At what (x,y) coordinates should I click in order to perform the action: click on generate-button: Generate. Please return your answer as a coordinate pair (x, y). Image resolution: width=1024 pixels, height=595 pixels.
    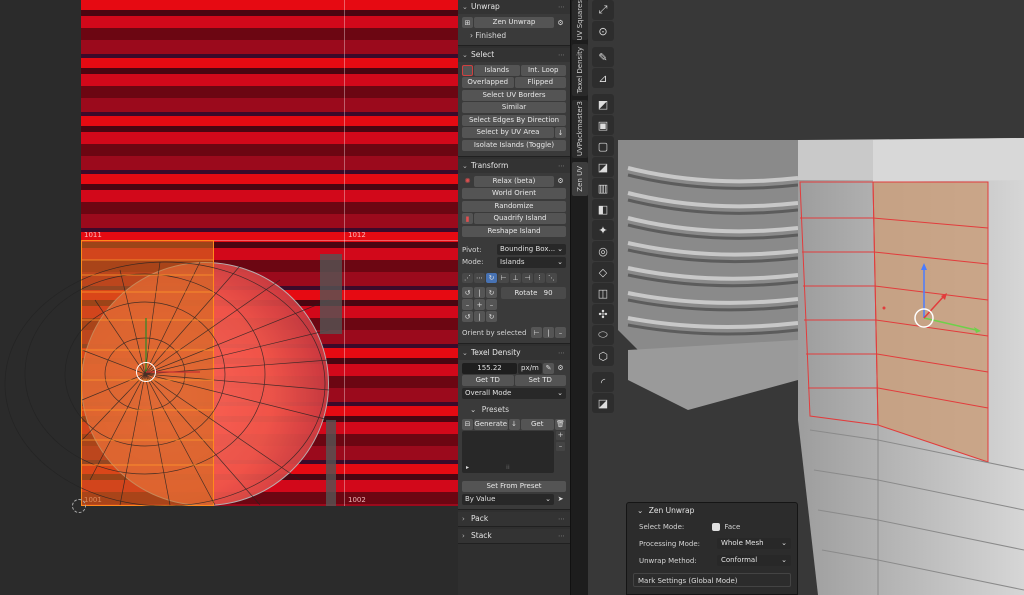
    Looking at the image, I should click on (491, 424).